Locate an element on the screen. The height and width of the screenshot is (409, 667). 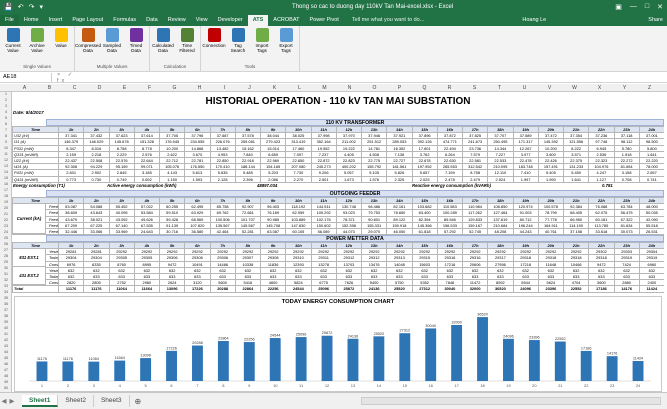
total-value: 25096 is located at coordinates (323, 289).